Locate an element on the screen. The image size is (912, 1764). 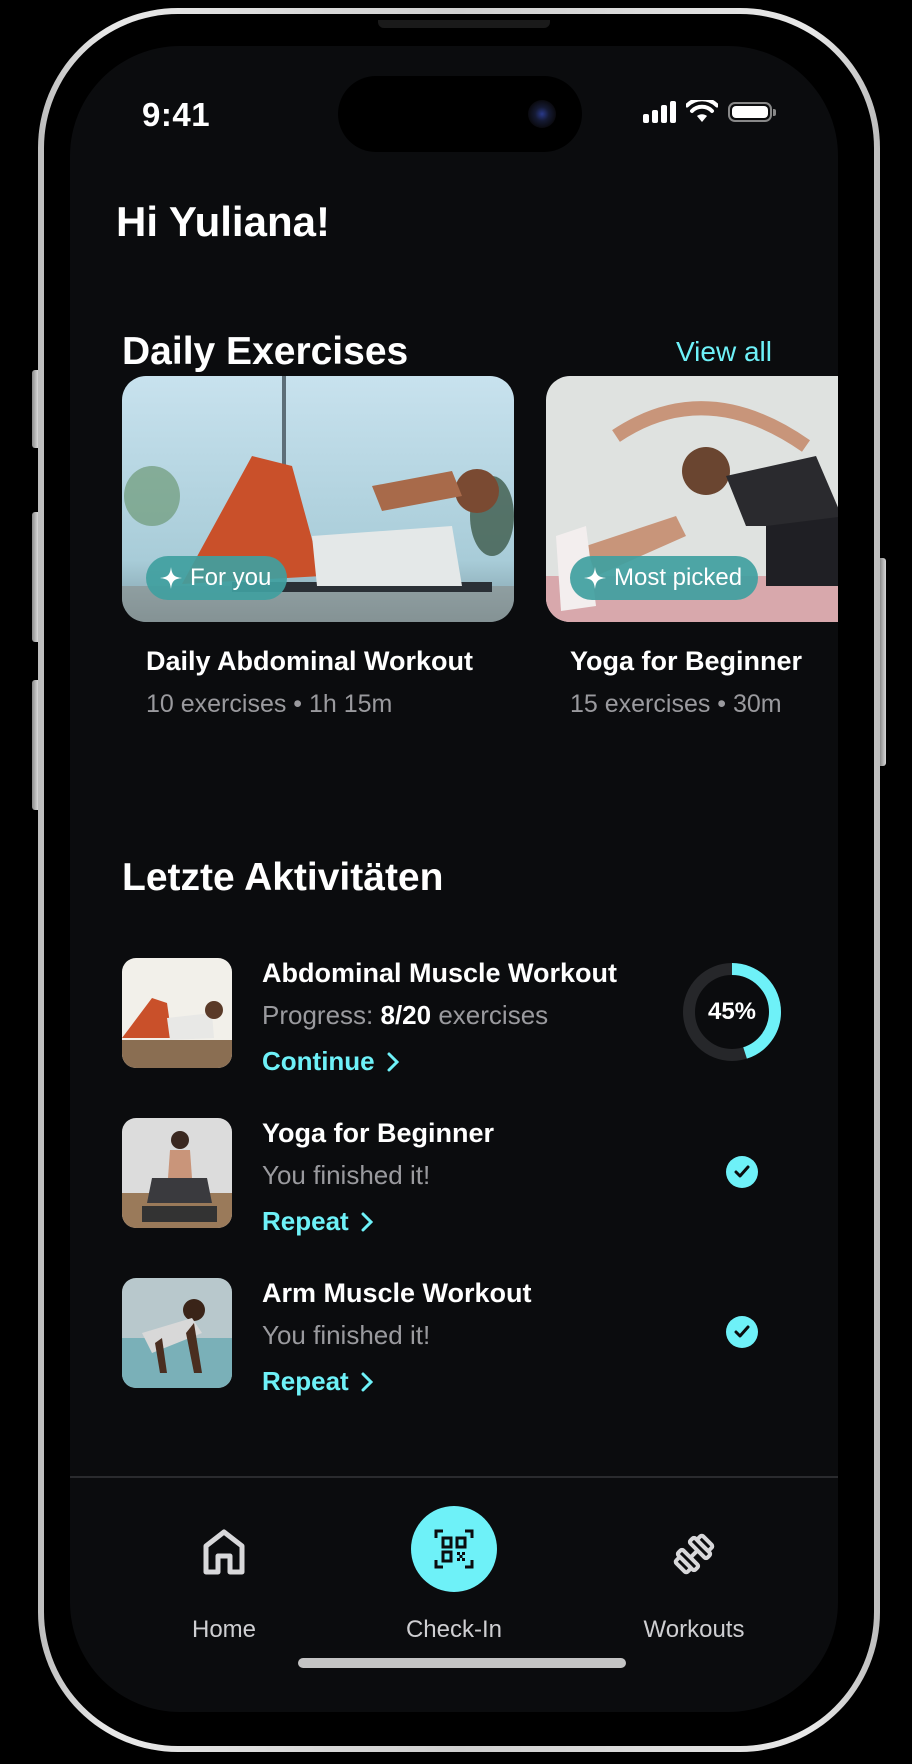
check-in-fab is located at coordinates (454, 1549).